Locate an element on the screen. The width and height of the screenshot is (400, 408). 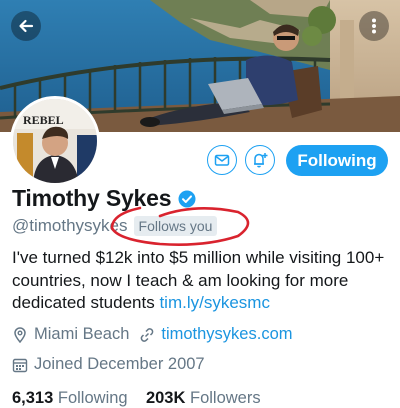
avatar-magazine-word: REBEL is located at coordinates (43, 120).